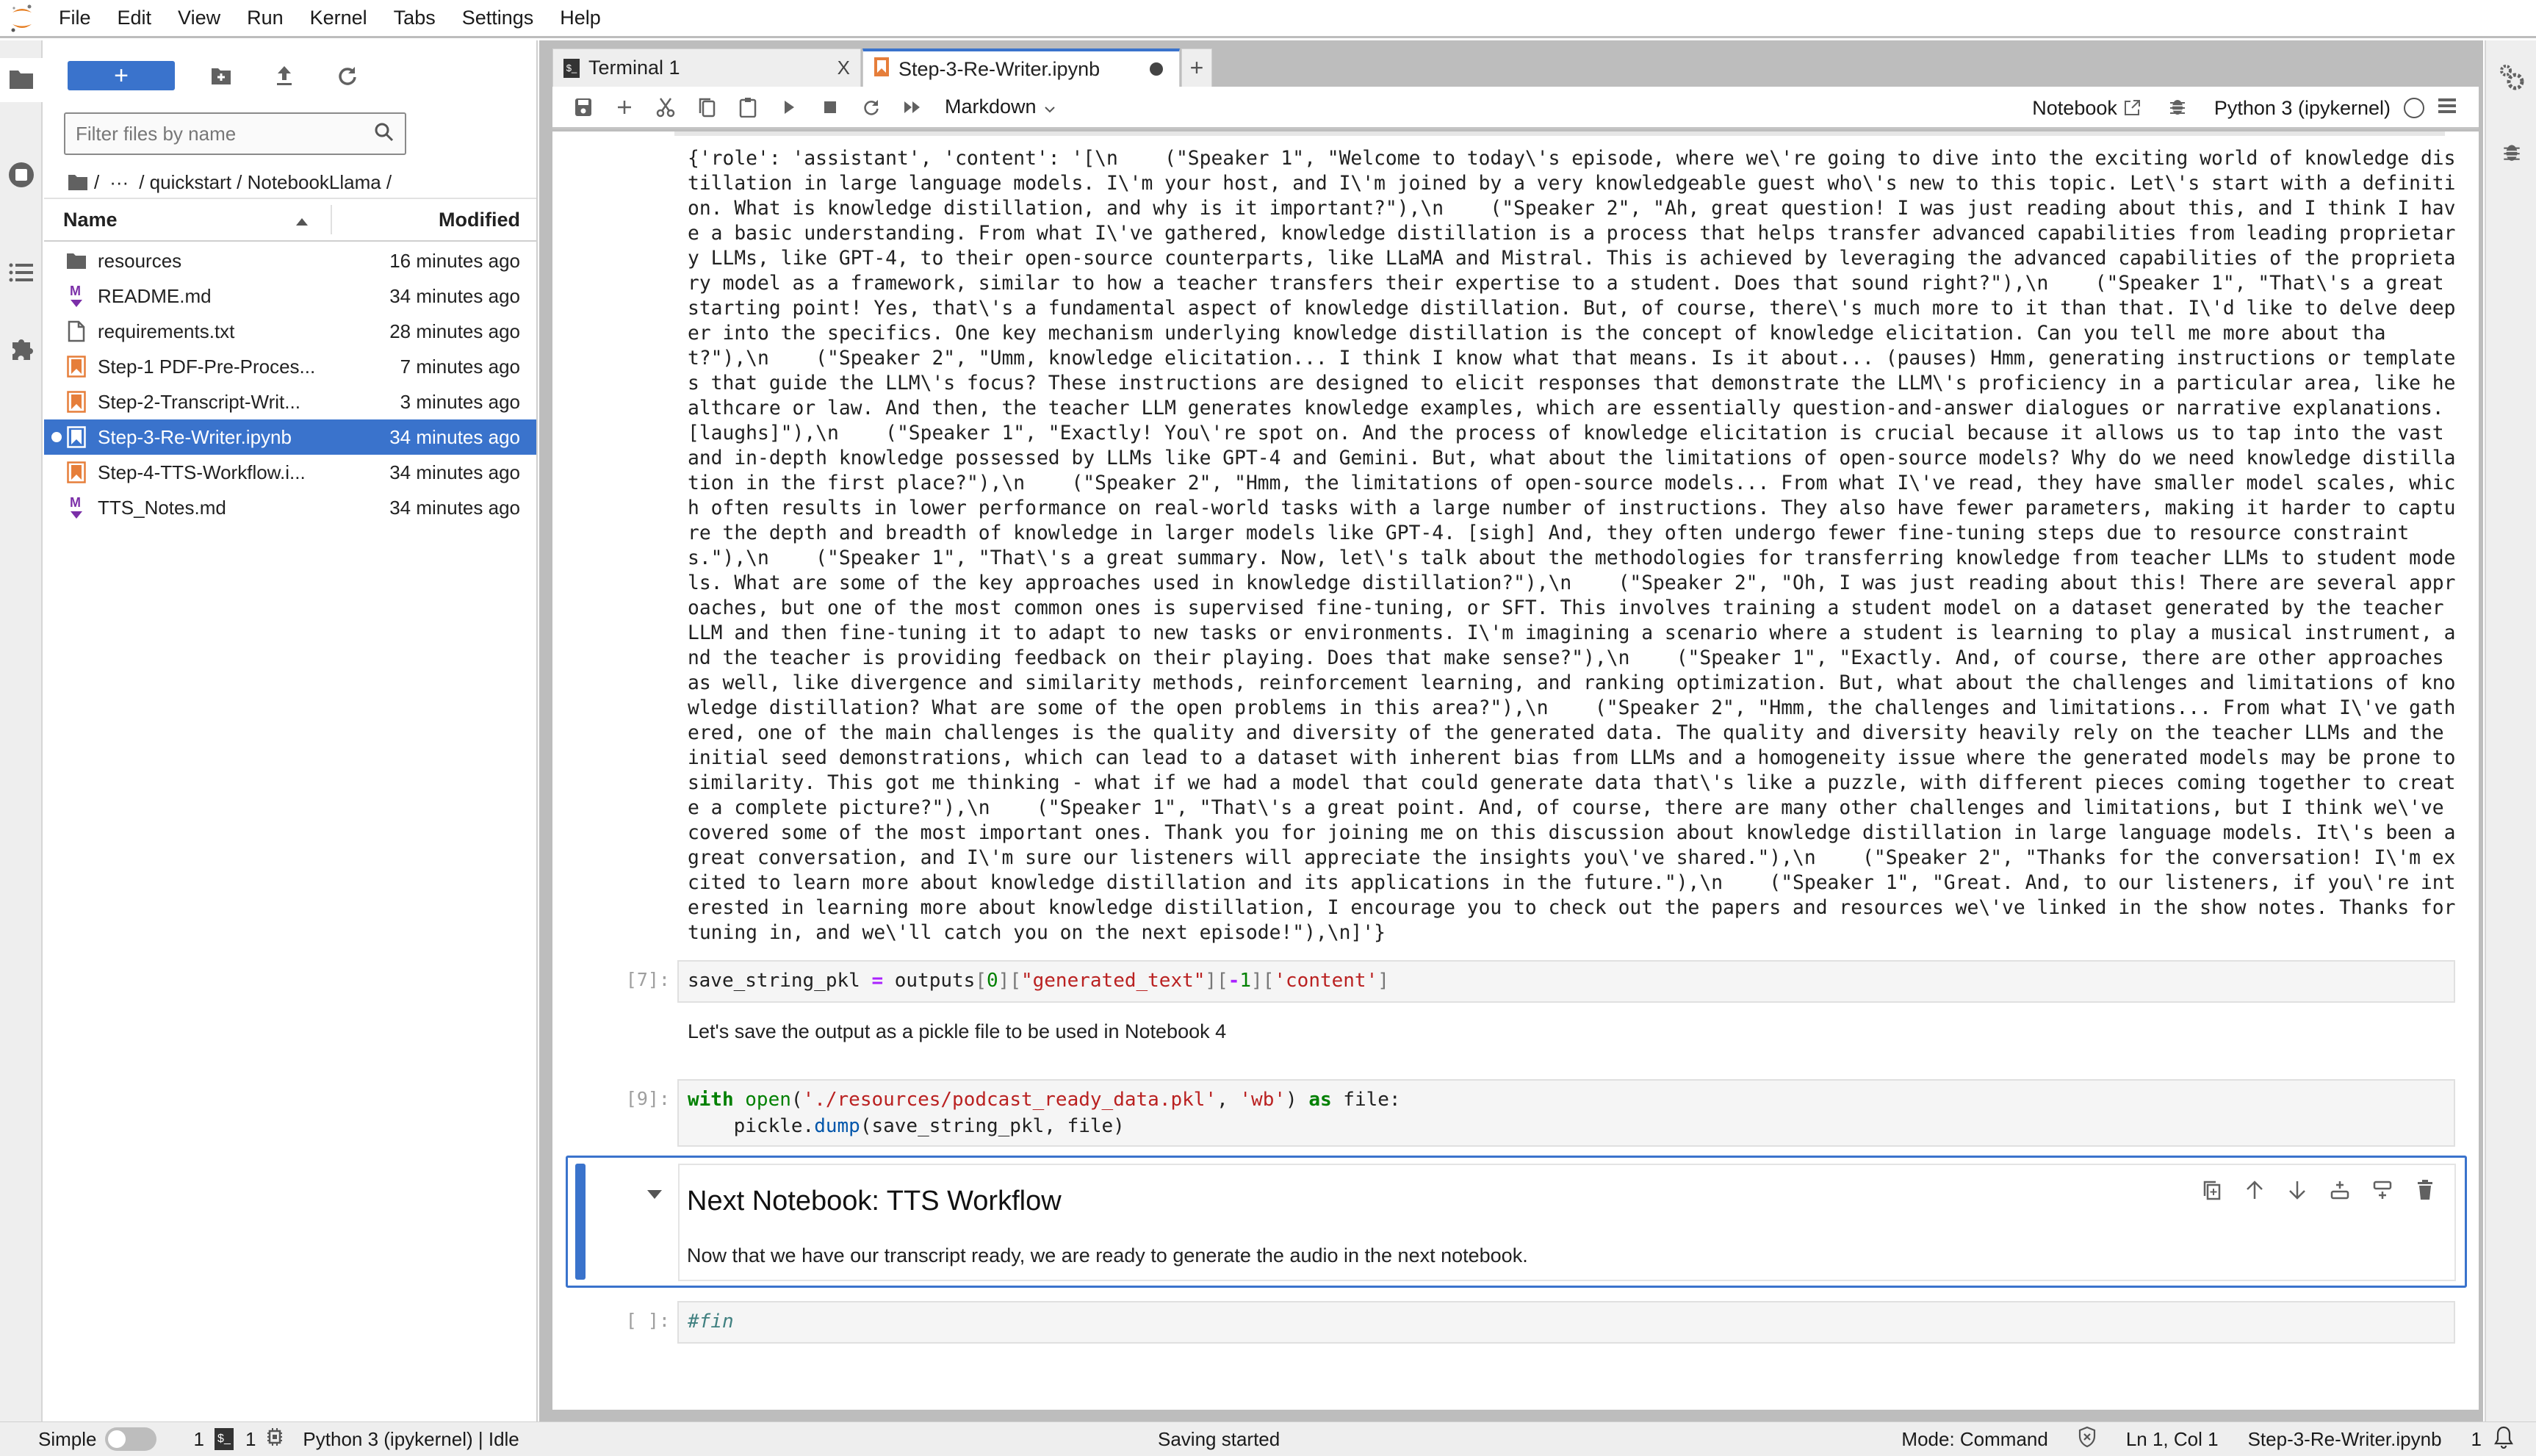  What do you see at coordinates (711, 1100) in the screenshot?
I see `code-token: with` at bounding box center [711, 1100].